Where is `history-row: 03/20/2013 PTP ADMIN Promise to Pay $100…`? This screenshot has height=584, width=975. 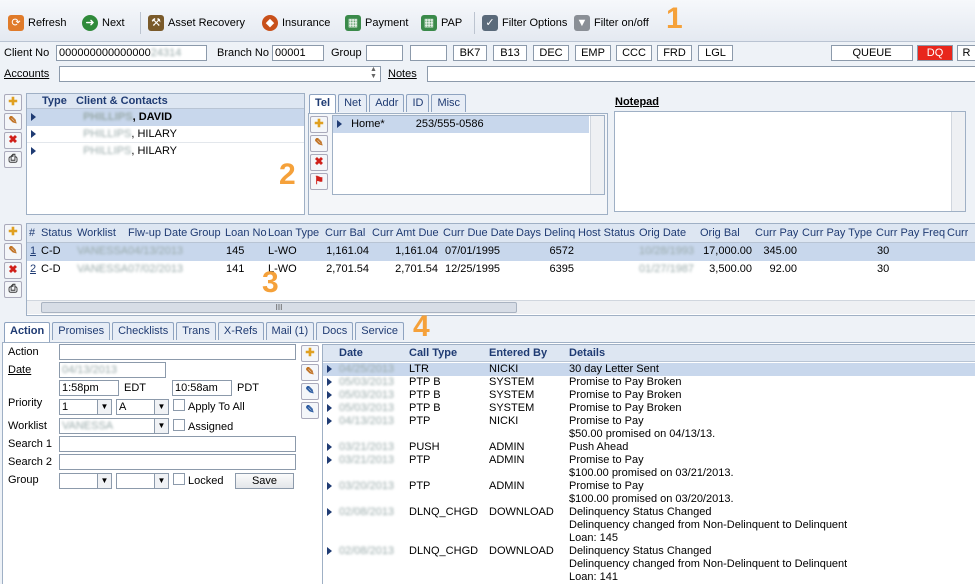 history-row: 03/20/2013 PTP ADMIN Promise to Pay $100… is located at coordinates (649, 493).